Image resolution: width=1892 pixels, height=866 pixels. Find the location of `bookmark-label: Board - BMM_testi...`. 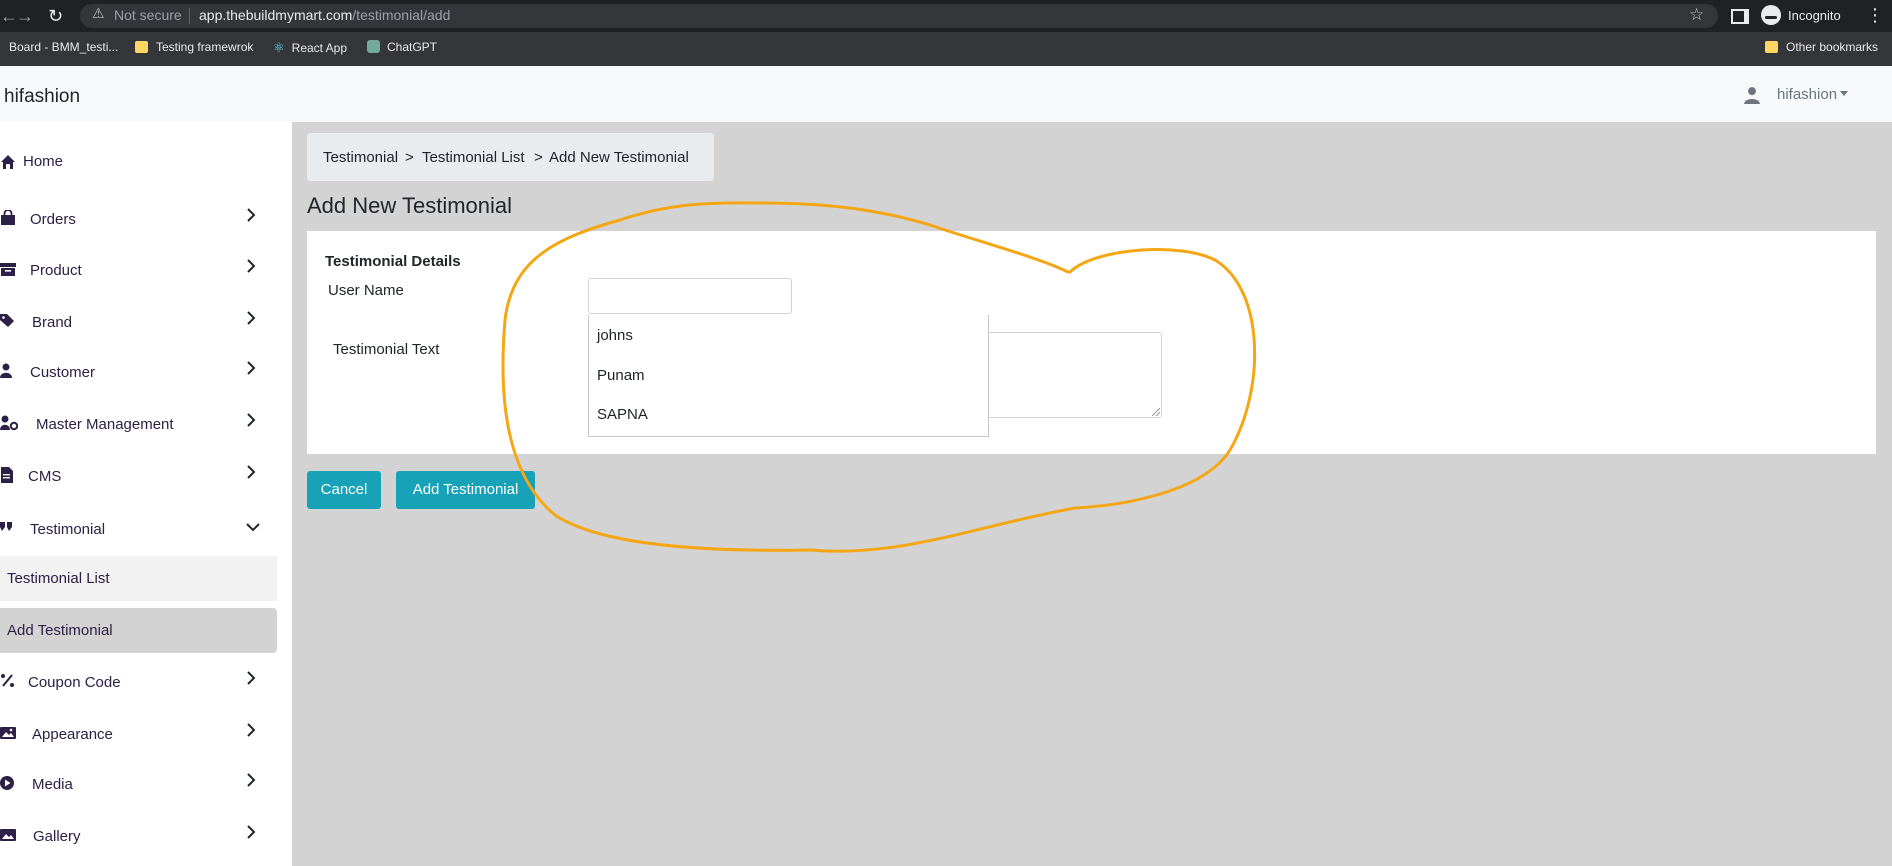

bookmark-label: Board - BMM_testi... is located at coordinates (64, 47).